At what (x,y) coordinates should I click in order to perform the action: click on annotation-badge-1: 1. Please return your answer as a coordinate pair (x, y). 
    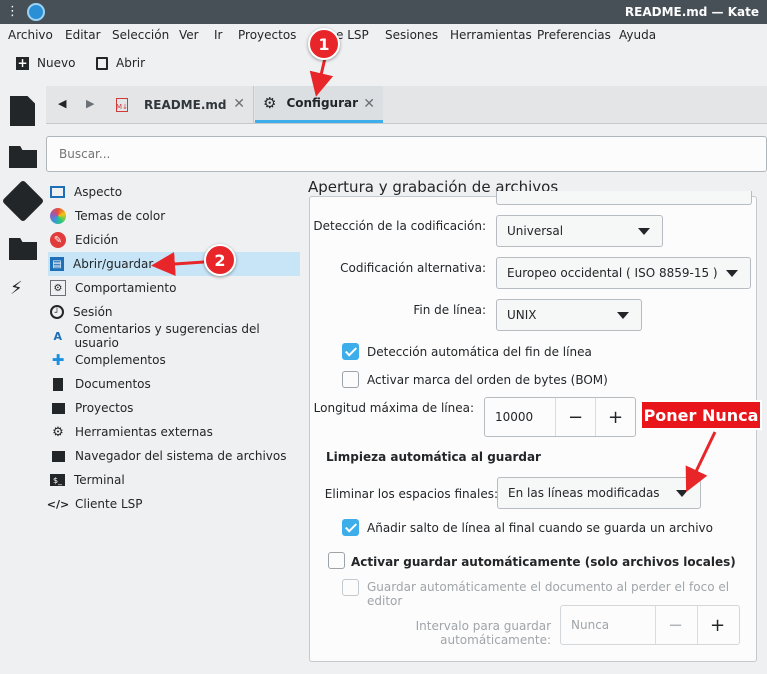
    Looking at the image, I should click on (324, 44).